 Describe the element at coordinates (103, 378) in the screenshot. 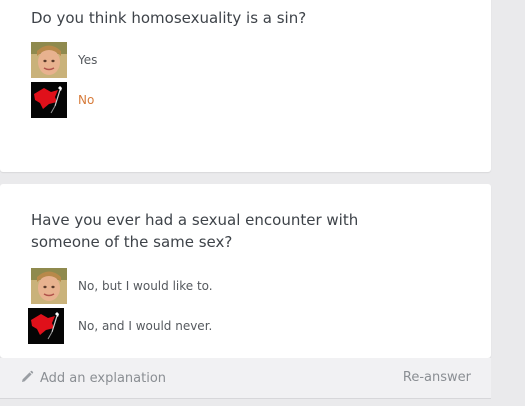

I see `add-explanation-label: Add an explanation` at that location.